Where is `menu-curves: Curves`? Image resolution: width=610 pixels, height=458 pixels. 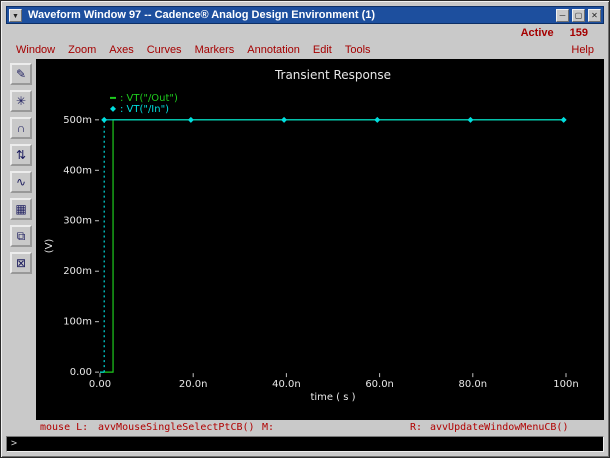 menu-curves: Curves is located at coordinates (164, 50).